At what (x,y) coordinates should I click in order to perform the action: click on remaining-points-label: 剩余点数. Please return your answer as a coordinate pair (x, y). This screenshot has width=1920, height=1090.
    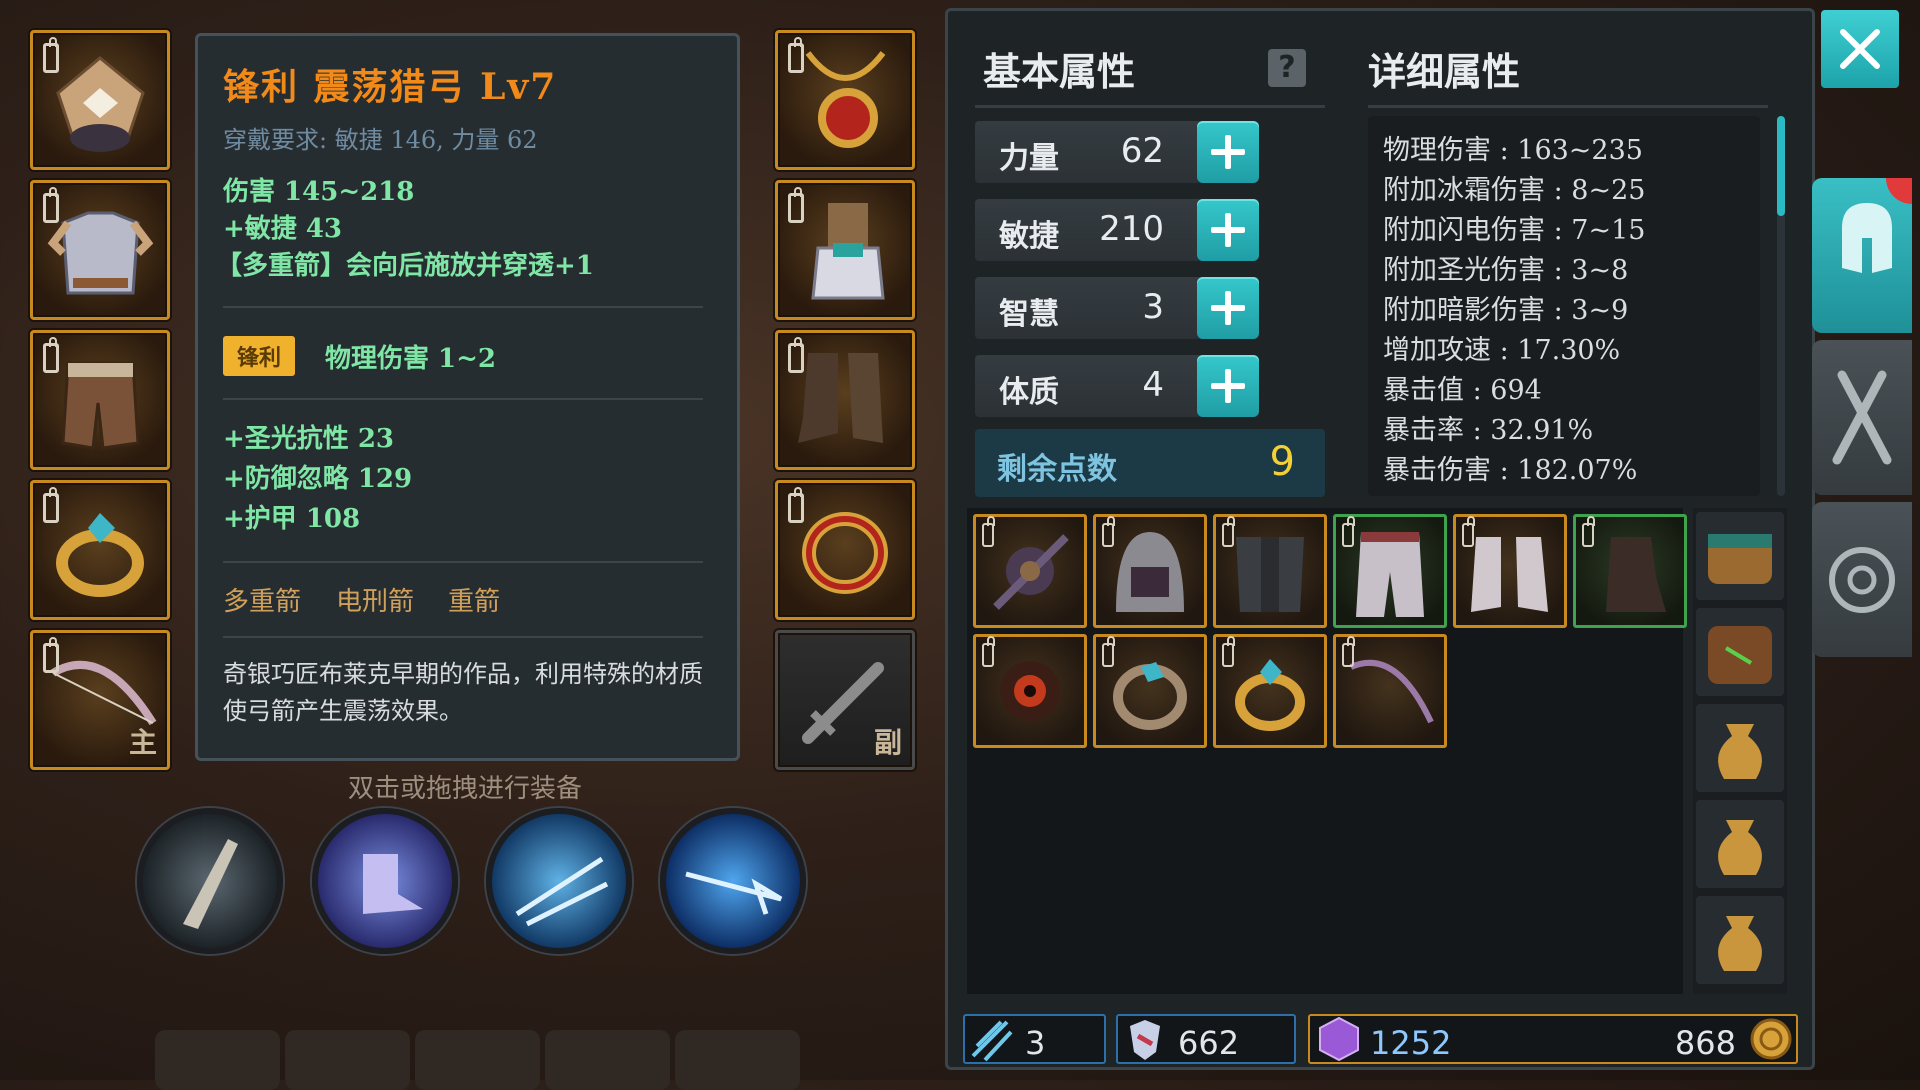
    Looking at the image, I should click on (1057, 469).